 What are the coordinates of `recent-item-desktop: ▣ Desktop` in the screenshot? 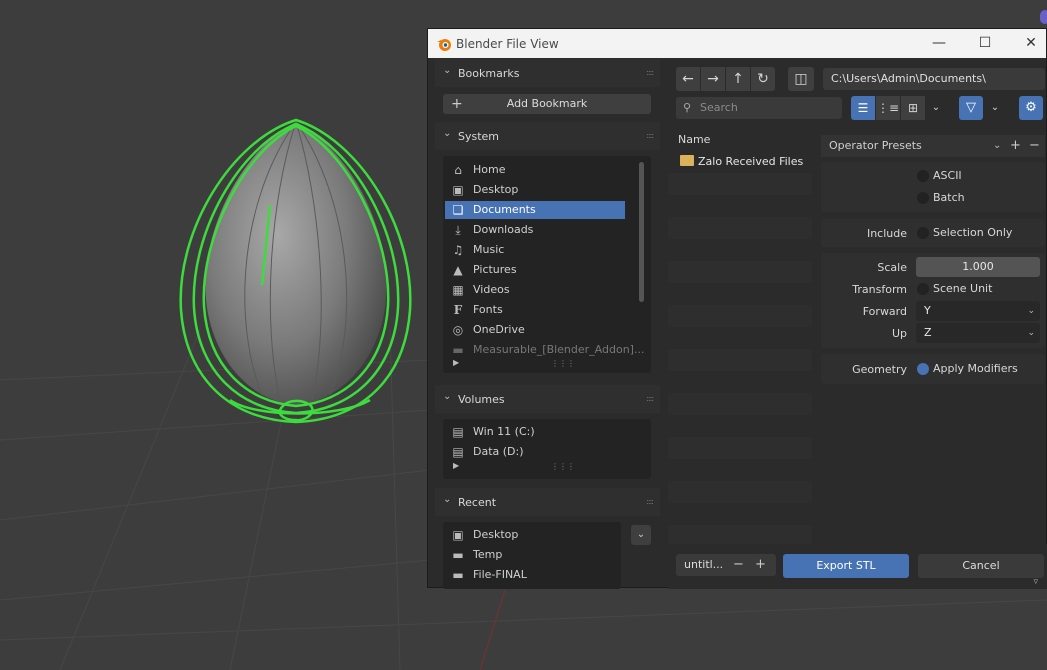 It's located at (533, 535).